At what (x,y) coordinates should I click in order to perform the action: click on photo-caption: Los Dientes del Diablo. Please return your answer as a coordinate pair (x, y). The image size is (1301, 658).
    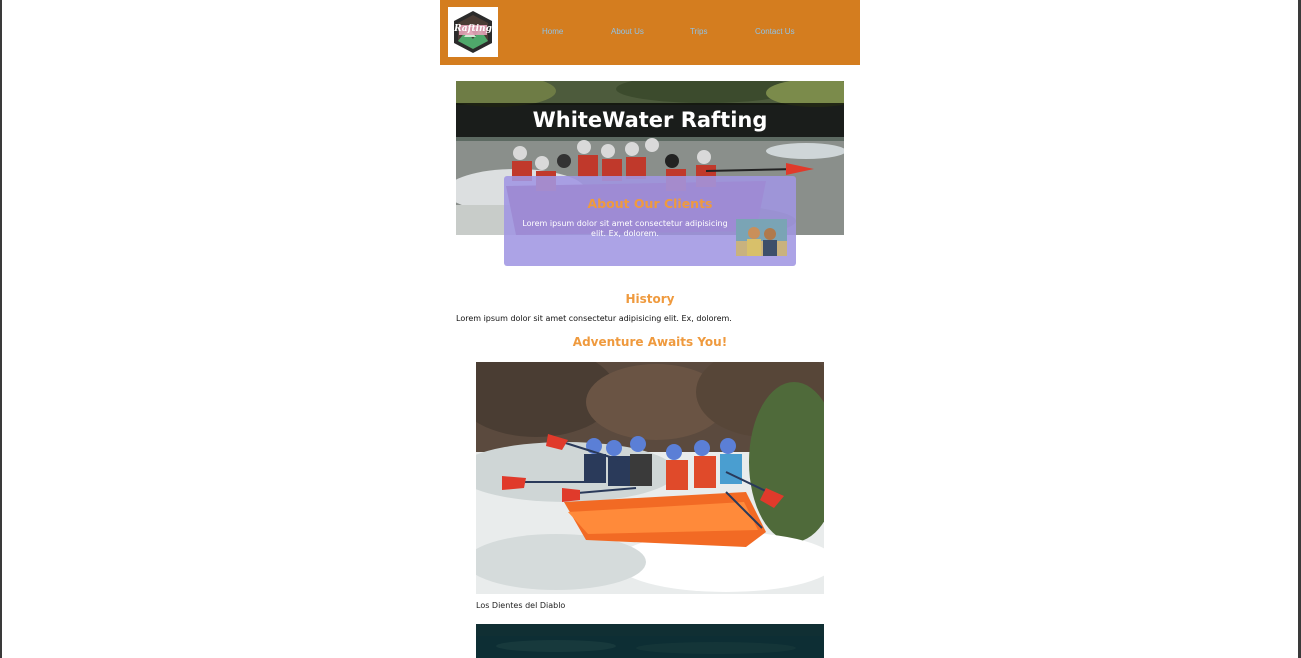
    Looking at the image, I should click on (521, 605).